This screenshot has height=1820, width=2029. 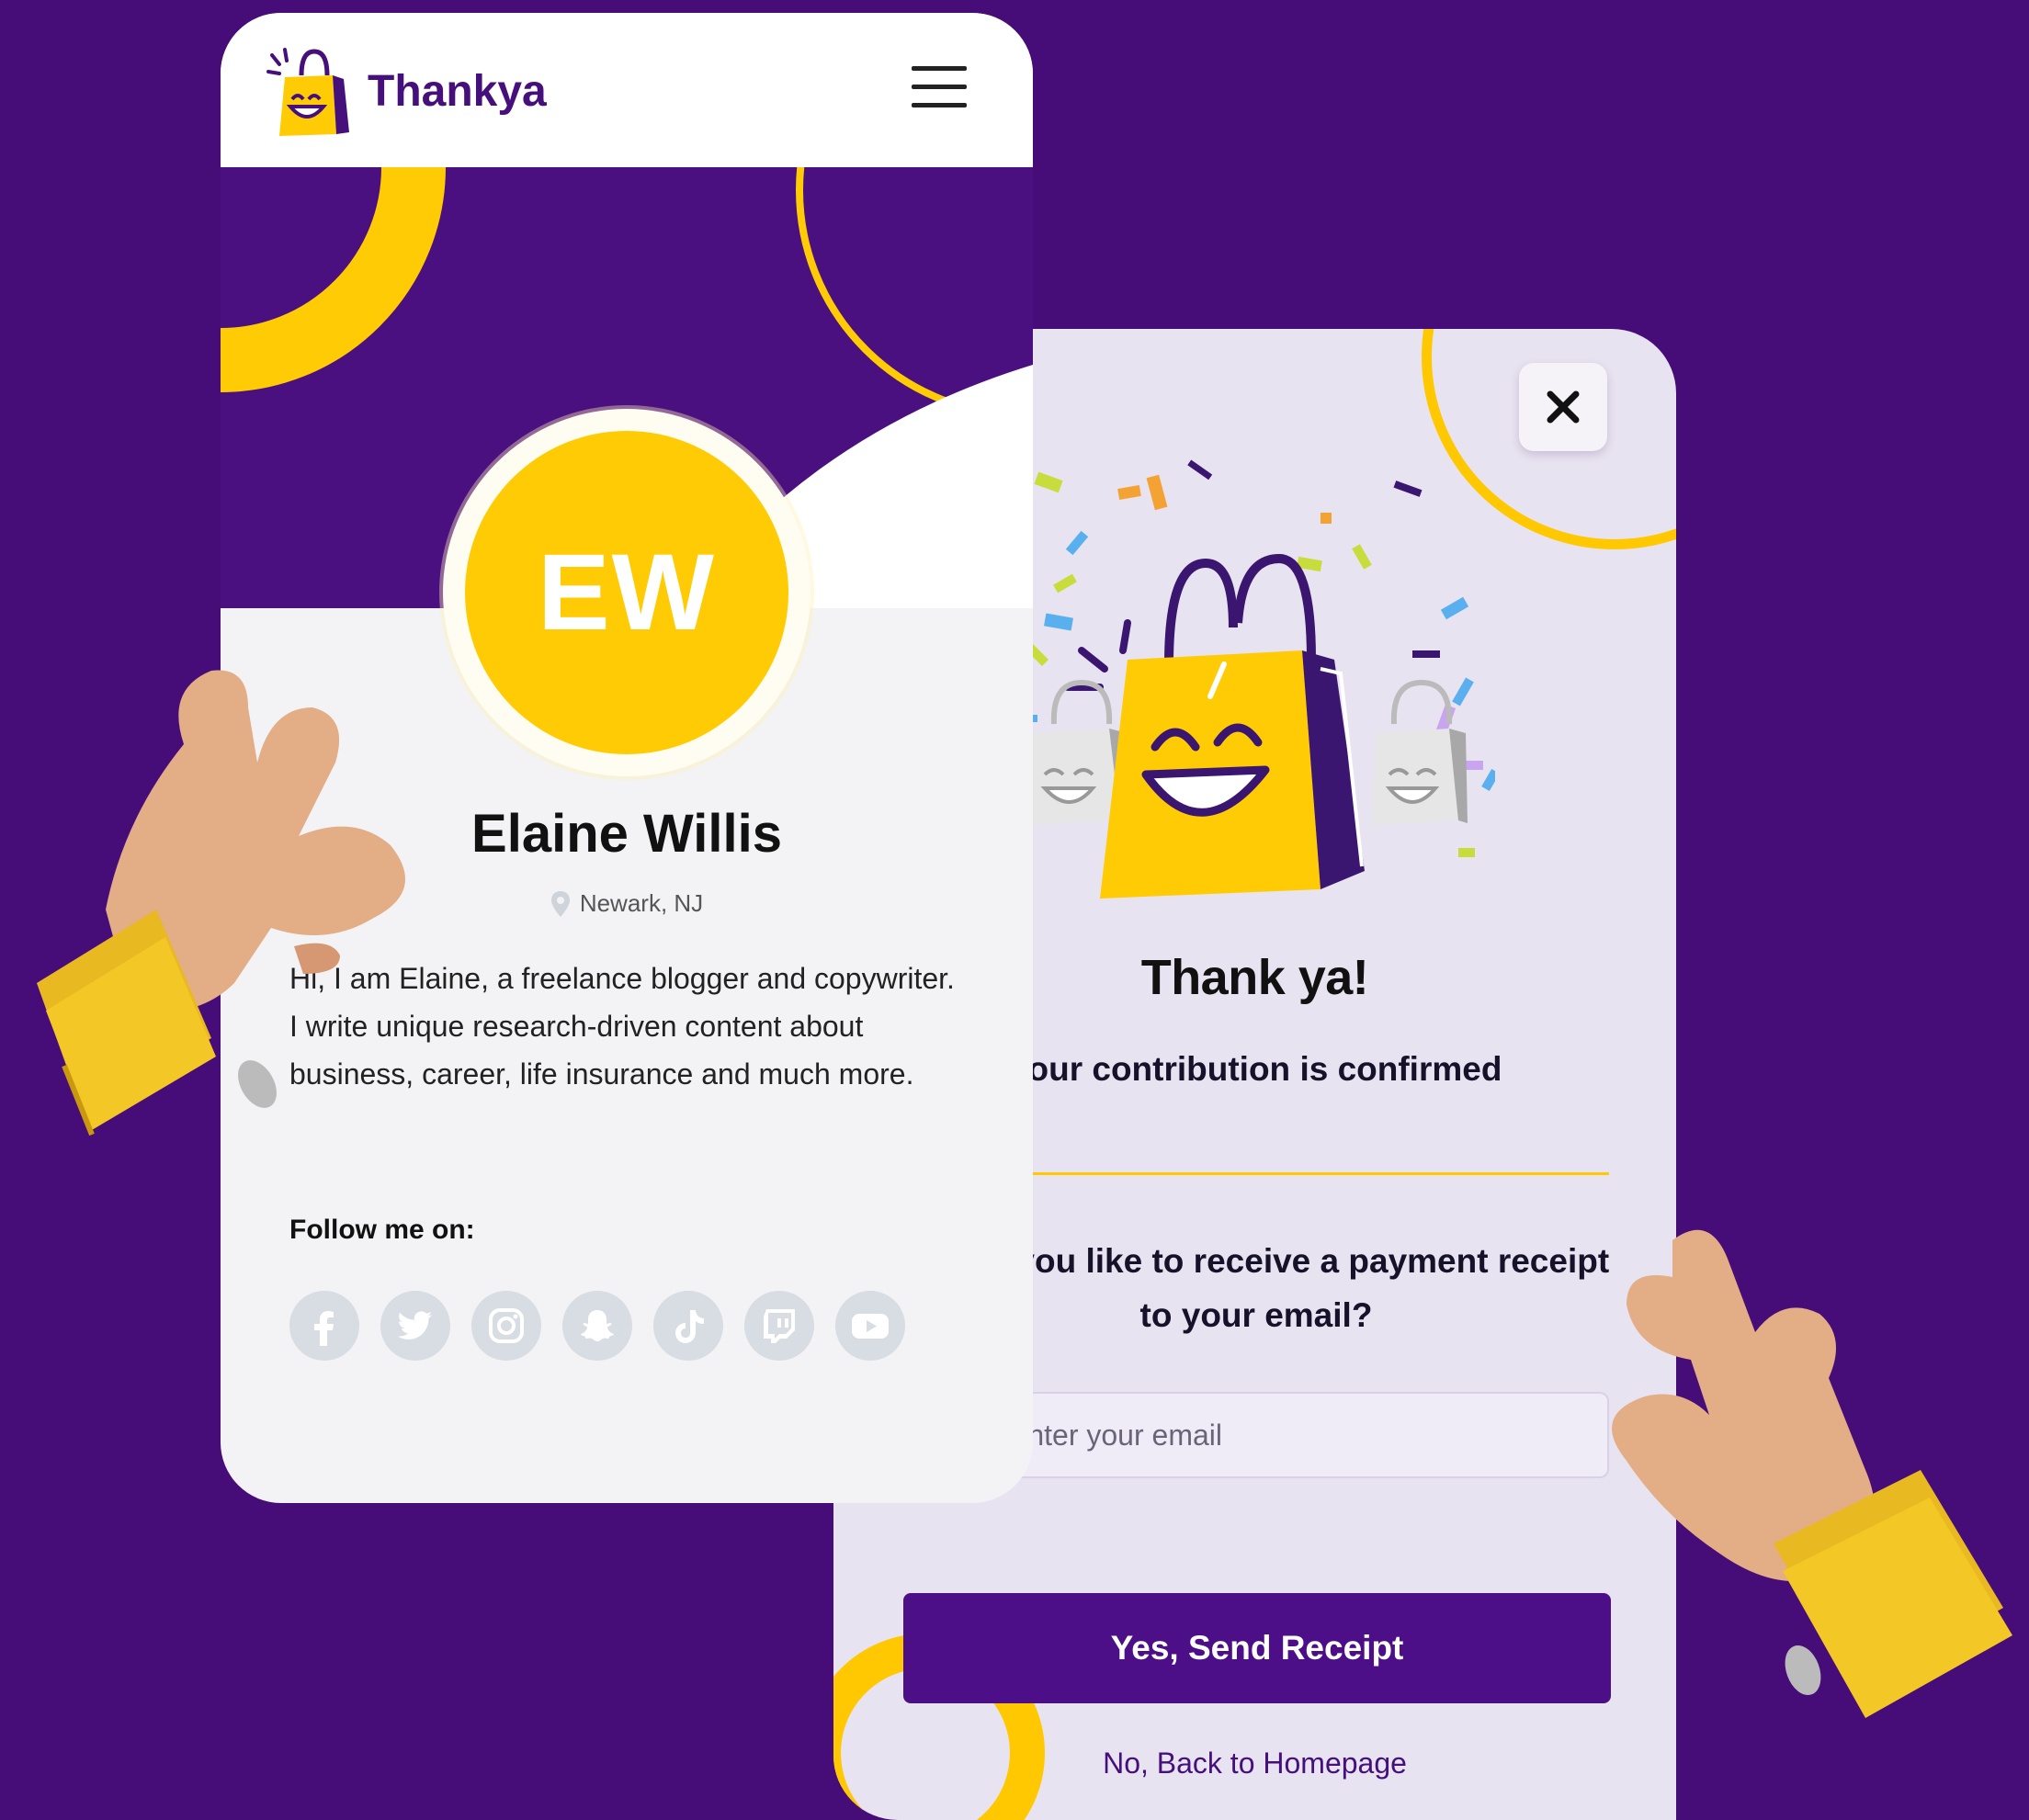 I want to click on twitch-button, so click(x=779, y=1326).